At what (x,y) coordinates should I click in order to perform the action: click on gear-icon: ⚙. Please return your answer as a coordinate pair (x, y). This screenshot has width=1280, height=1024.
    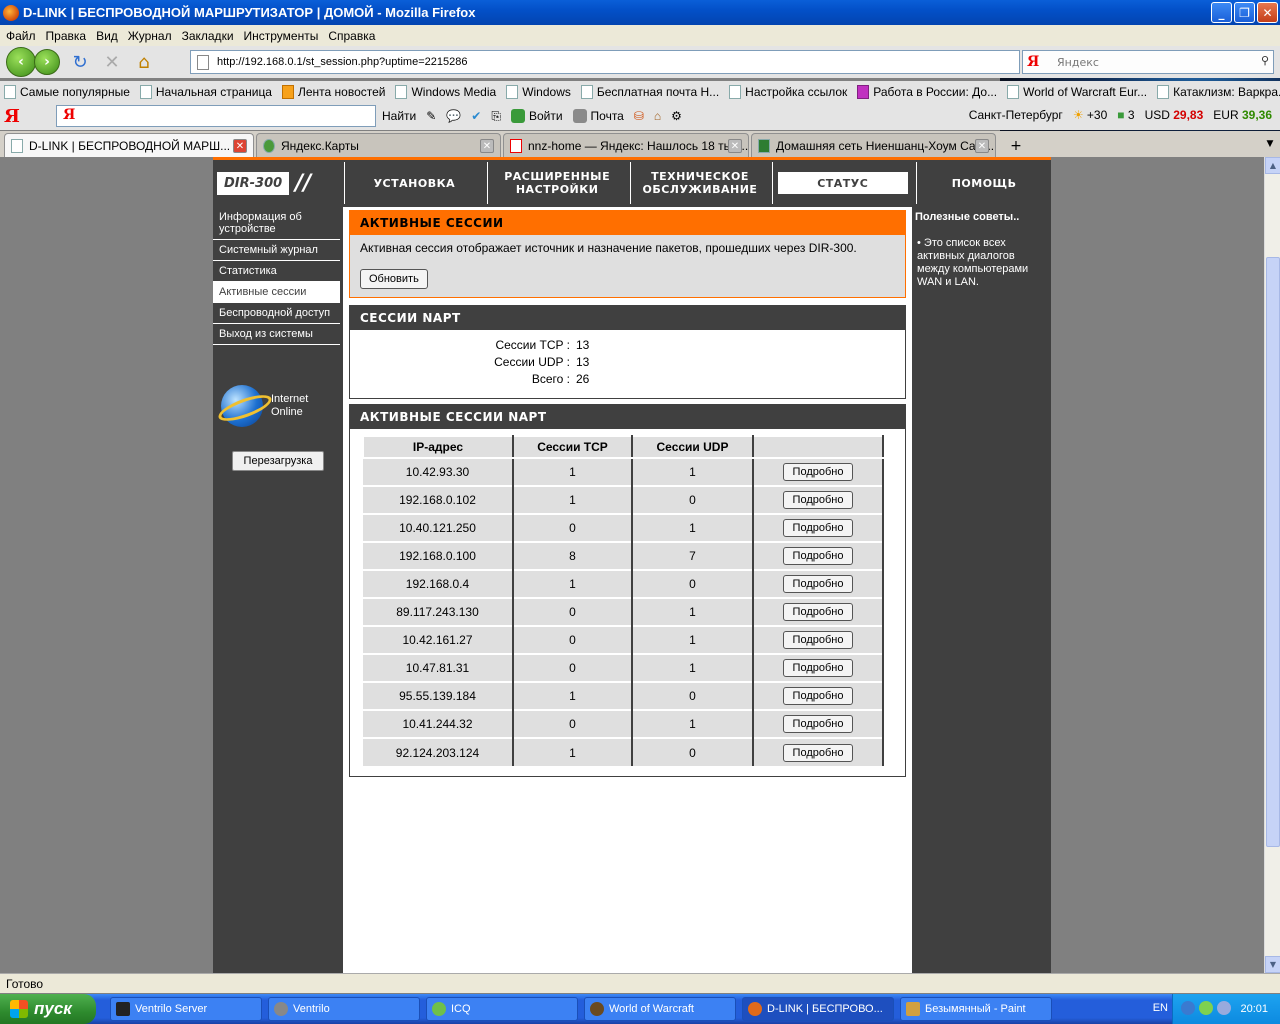
    Looking at the image, I should click on (676, 116).